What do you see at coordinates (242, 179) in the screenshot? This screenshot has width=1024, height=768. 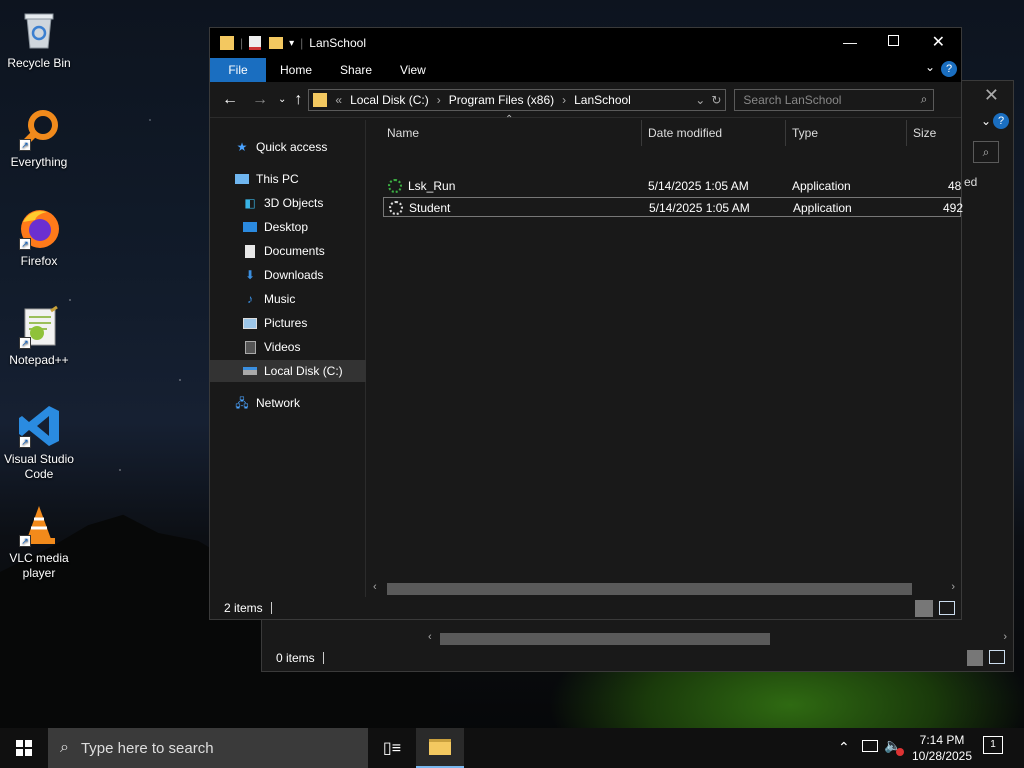 I see `computer-icon` at bounding box center [242, 179].